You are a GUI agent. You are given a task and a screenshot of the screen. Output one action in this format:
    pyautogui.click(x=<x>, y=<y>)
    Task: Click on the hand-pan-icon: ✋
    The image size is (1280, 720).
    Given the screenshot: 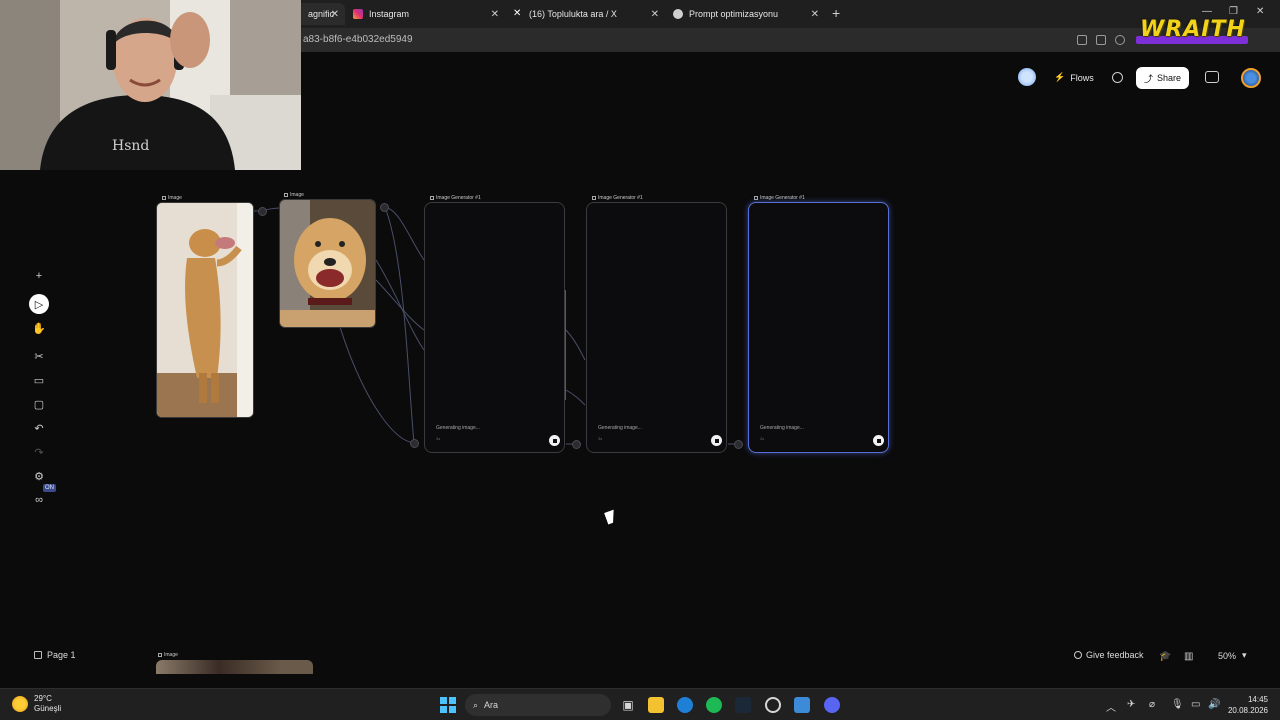 What is the action you would take?
    pyautogui.click(x=39, y=328)
    